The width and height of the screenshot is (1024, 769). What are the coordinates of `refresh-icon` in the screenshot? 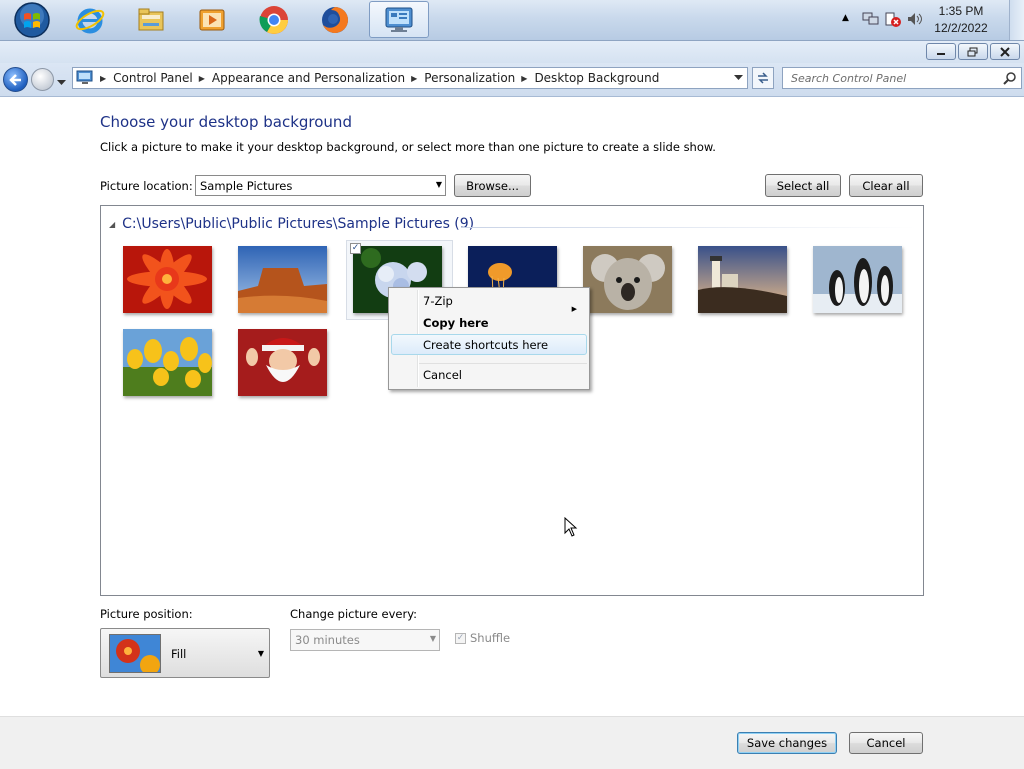 It's located at (763, 78).